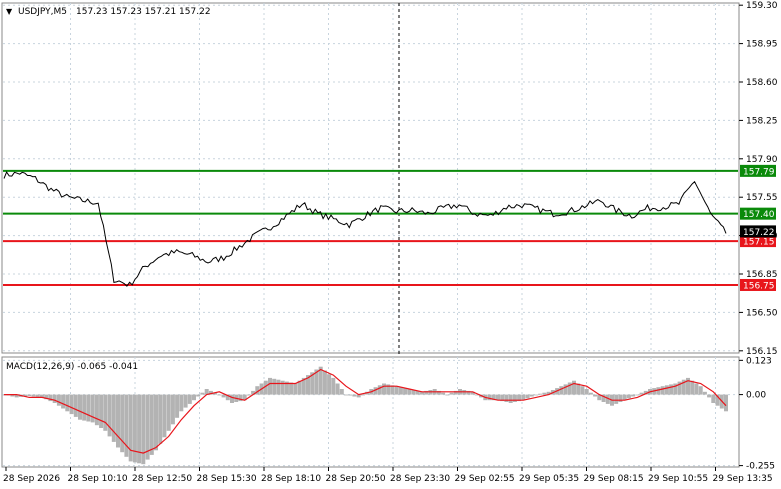  I want to click on macd-axis: 0.123 0.00 -0.255, so click(757, 414).